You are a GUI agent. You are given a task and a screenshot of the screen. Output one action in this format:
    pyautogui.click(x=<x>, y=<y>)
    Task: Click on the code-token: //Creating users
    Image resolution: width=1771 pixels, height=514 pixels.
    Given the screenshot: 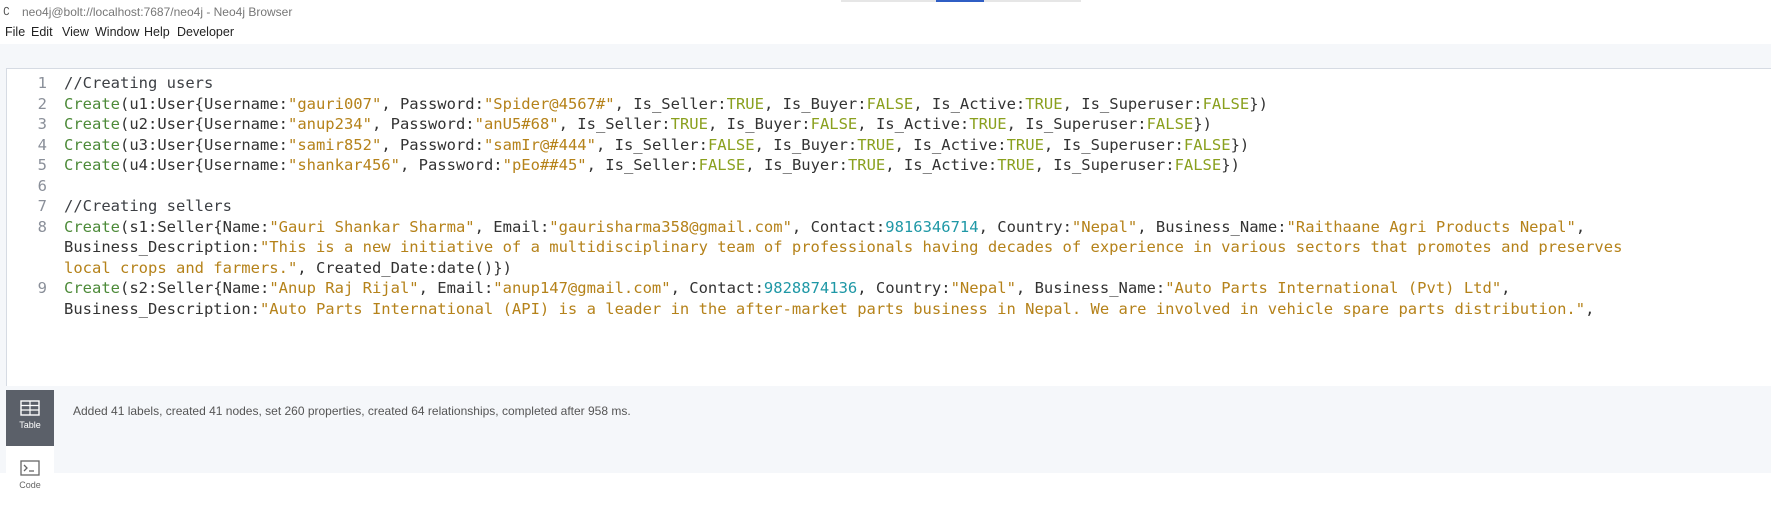 What is the action you would take?
    pyautogui.click(x=139, y=83)
    